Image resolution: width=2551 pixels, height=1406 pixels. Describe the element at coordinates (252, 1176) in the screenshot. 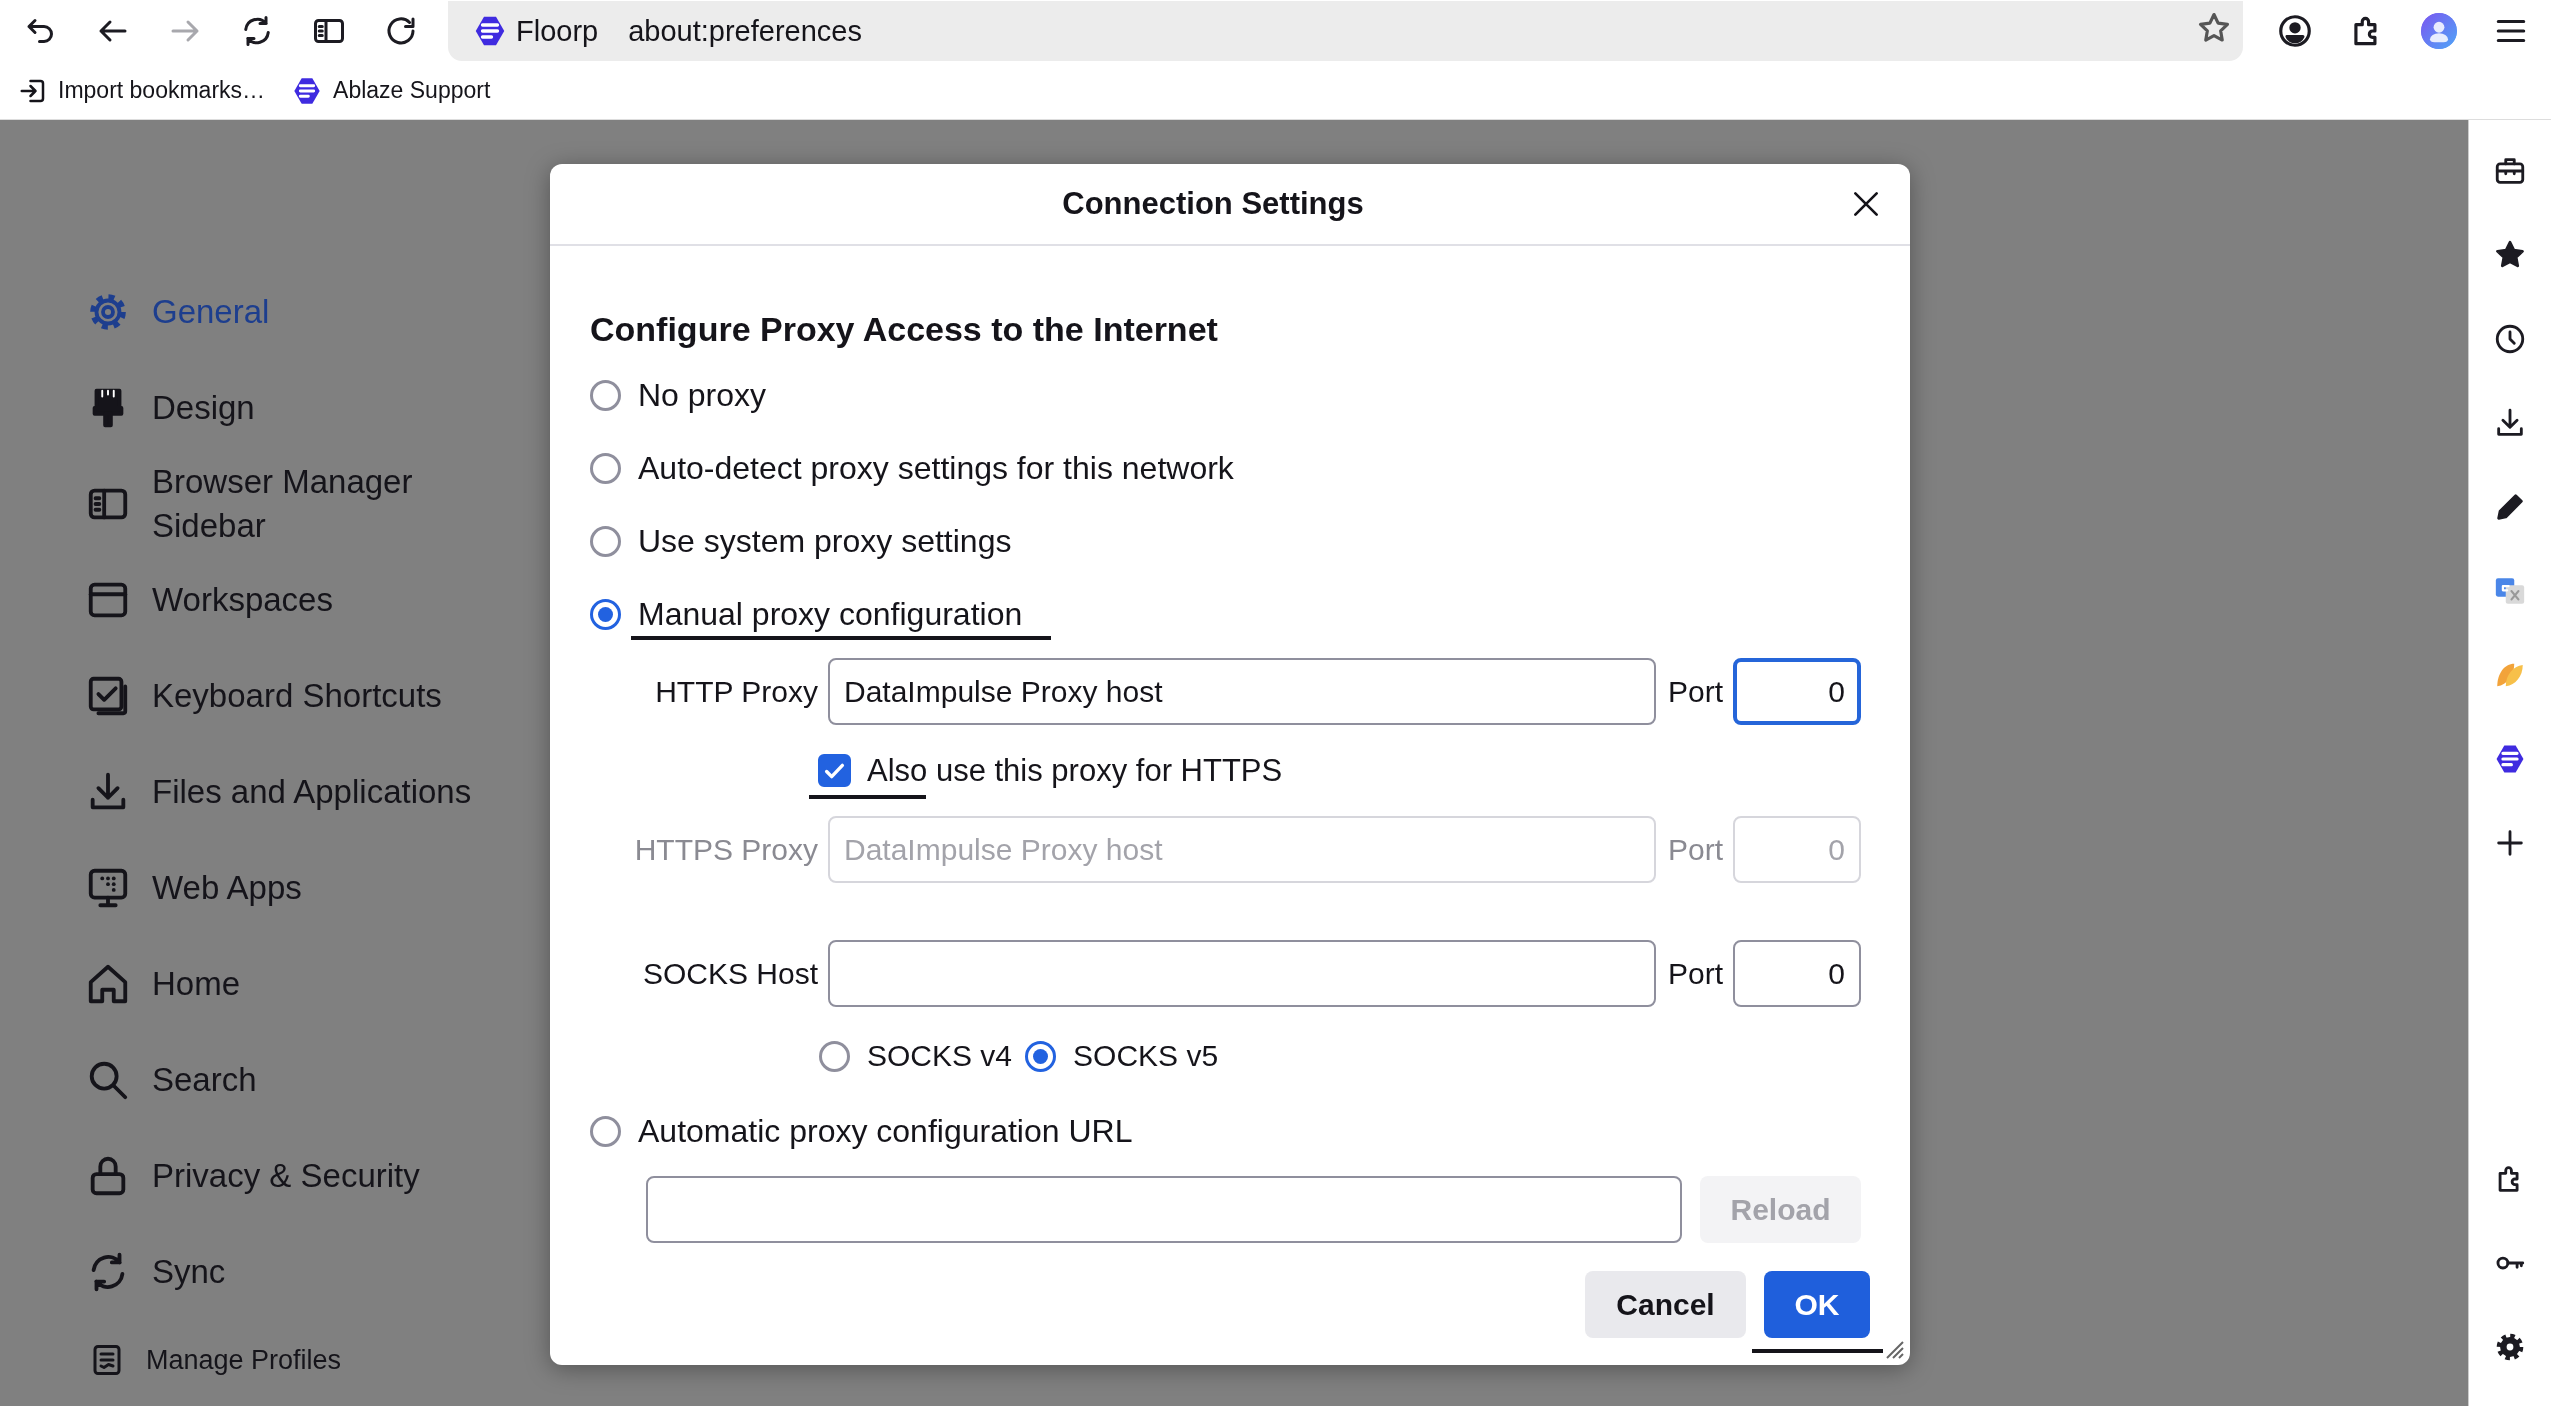

I see `nav-item: Privacy & Security` at that location.